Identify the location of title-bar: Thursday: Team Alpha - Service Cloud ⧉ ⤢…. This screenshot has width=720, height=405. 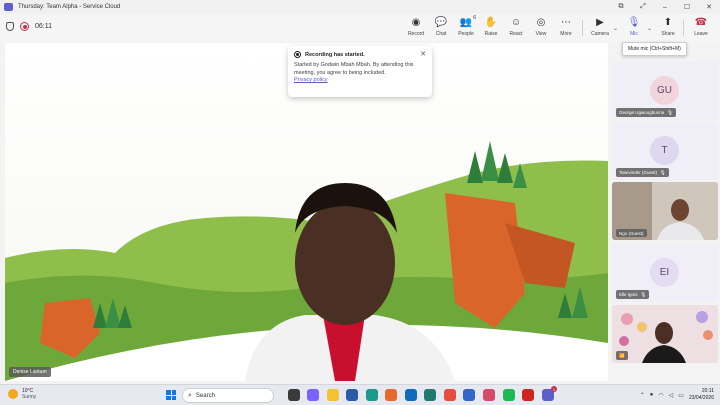
(360, 7).